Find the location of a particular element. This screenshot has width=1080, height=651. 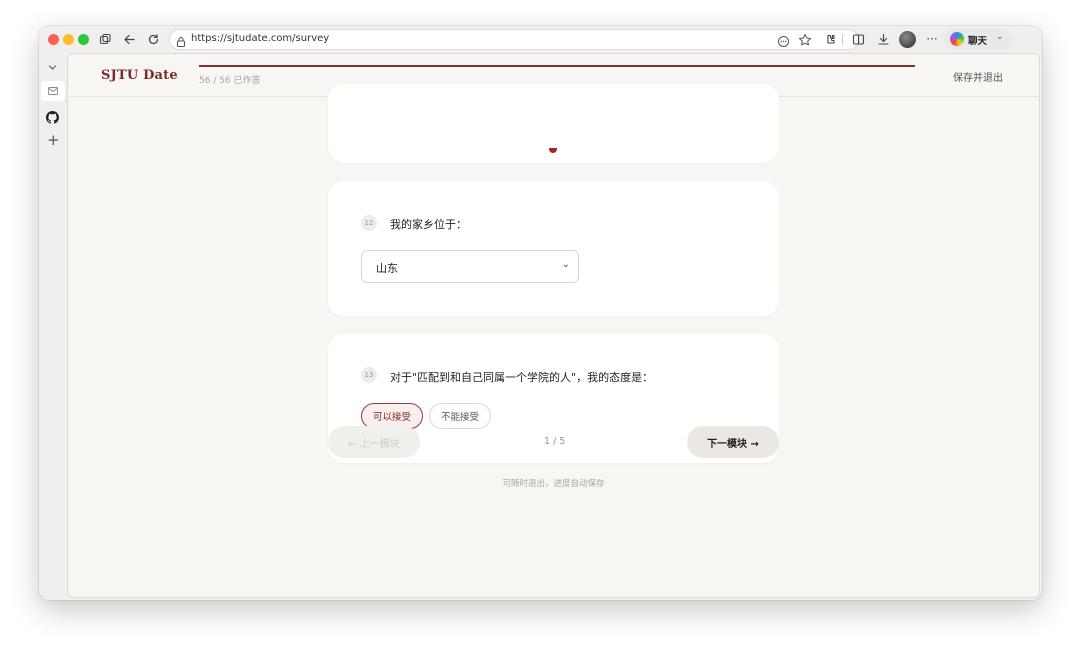

copilot-icon is located at coordinates (957, 39).